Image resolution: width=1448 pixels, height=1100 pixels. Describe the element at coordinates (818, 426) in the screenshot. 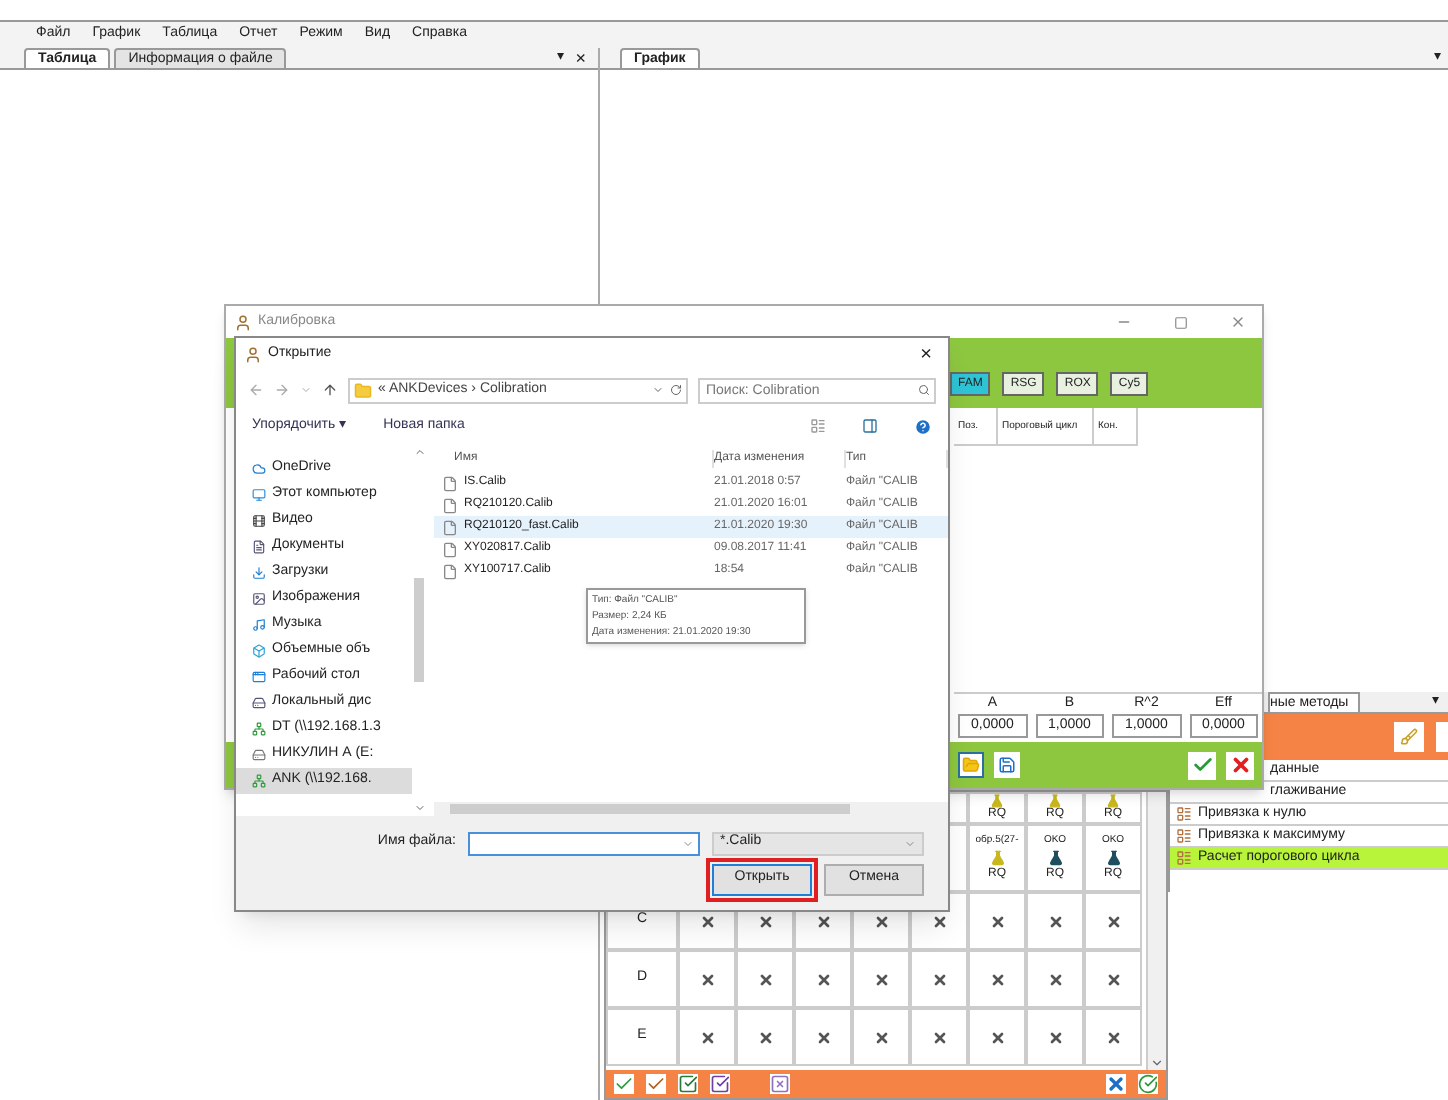

I see `view-options-icon` at that location.